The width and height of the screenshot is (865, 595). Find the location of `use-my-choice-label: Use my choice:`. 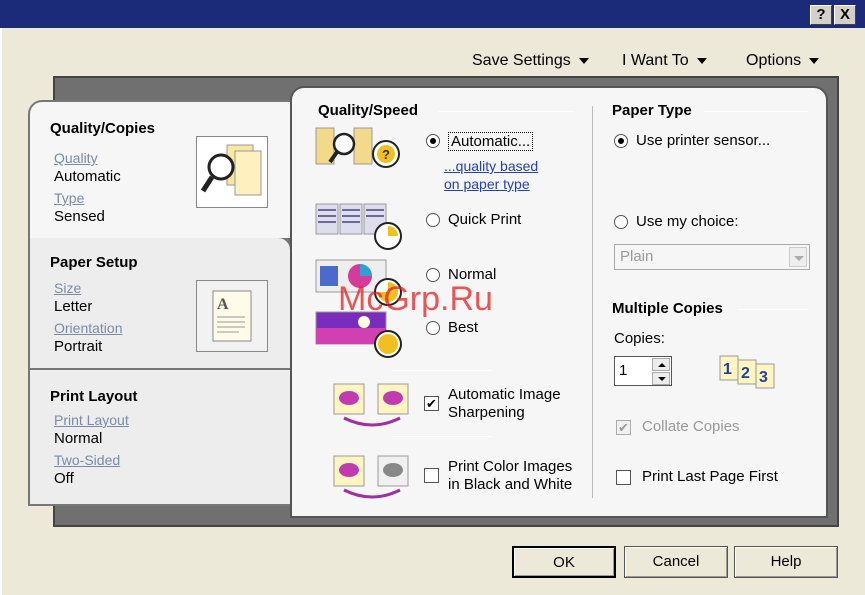

use-my-choice-label: Use my choice: is located at coordinates (687, 221).